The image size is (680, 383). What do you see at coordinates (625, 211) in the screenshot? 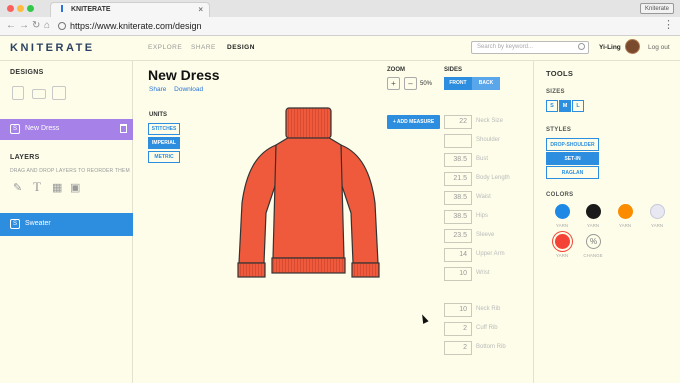
I see `color-swatch-orange` at bounding box center [625, 211].